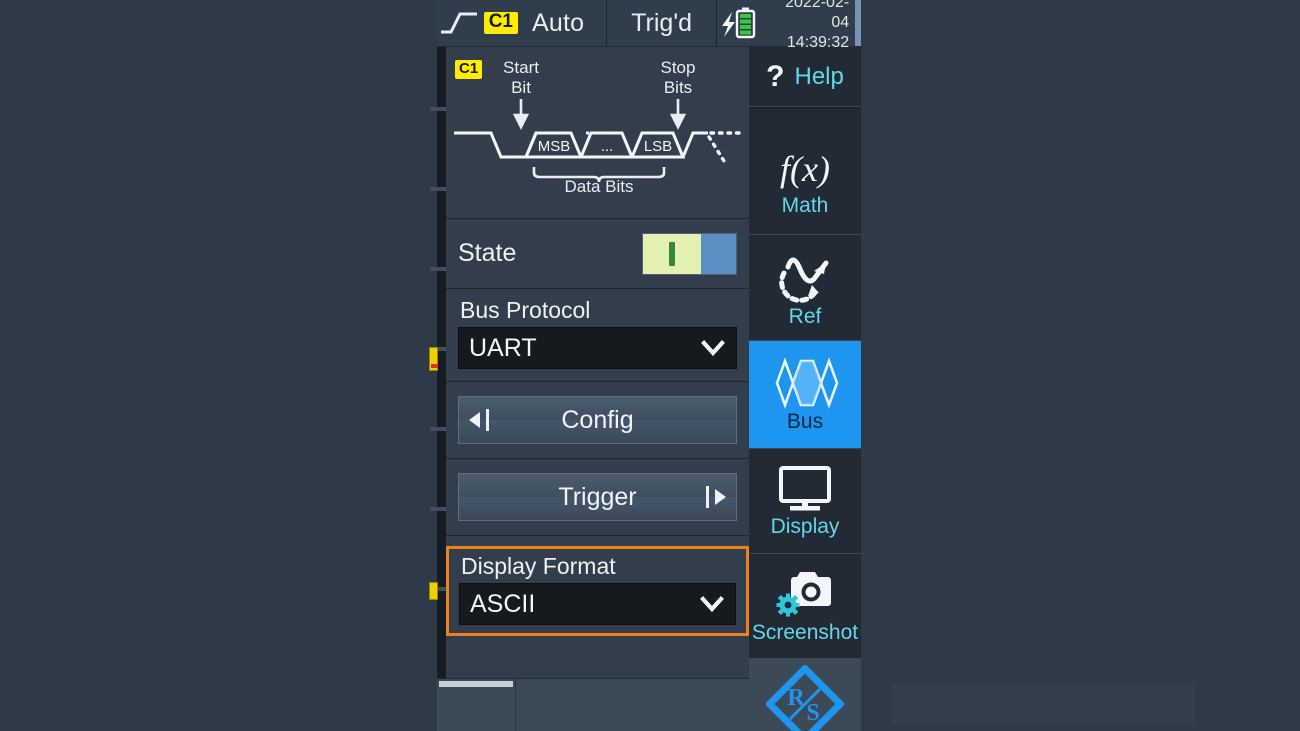 This screenshot has height=731, width=1300. I want to click on sidebar-item-screenshot: Screenshot, so click(805, 606).